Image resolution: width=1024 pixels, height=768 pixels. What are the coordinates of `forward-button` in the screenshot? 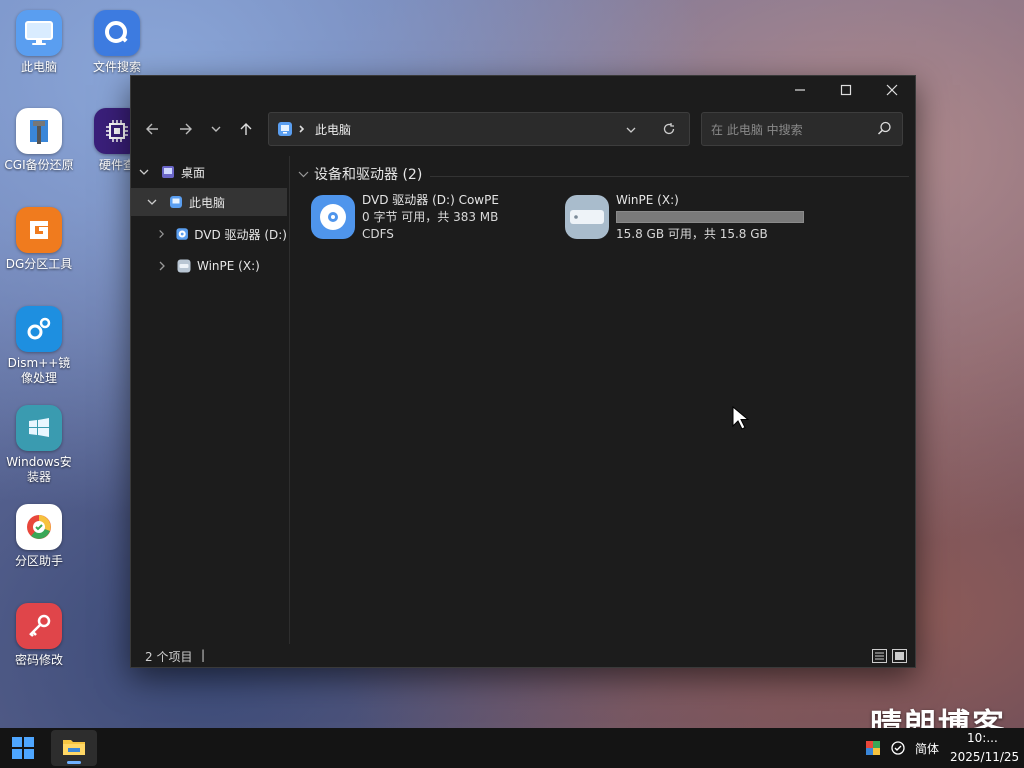 It's located at (186, 129).